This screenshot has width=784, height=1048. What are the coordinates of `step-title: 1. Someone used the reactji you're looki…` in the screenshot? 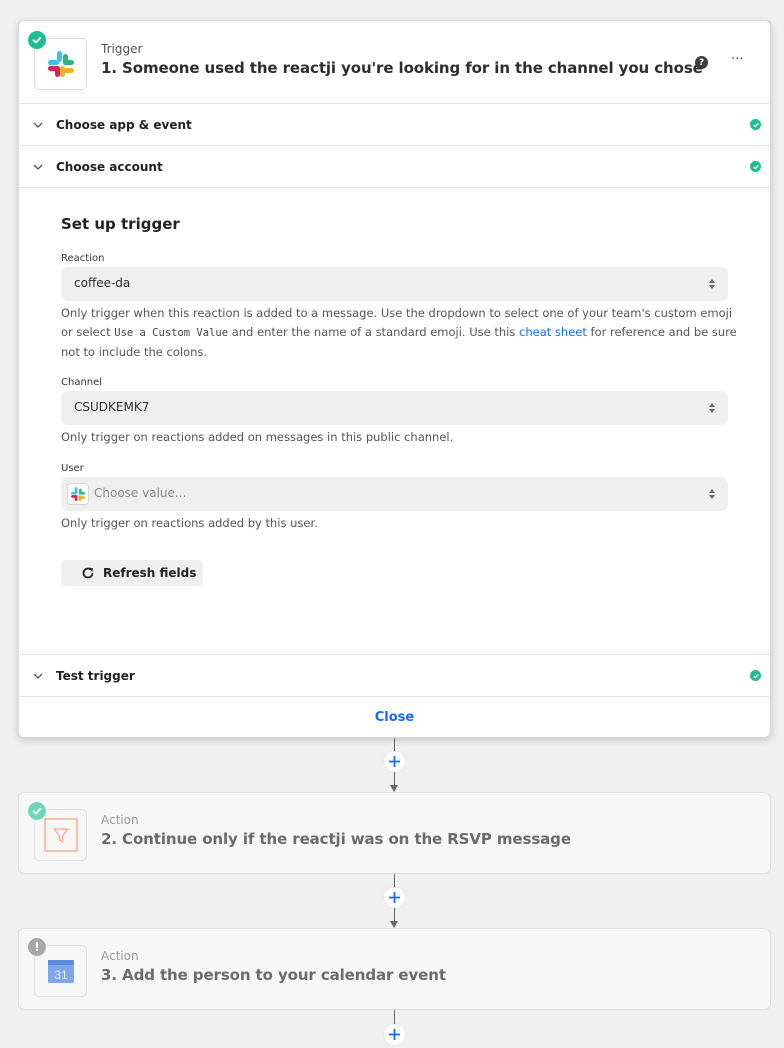 It's located at (402, 68).